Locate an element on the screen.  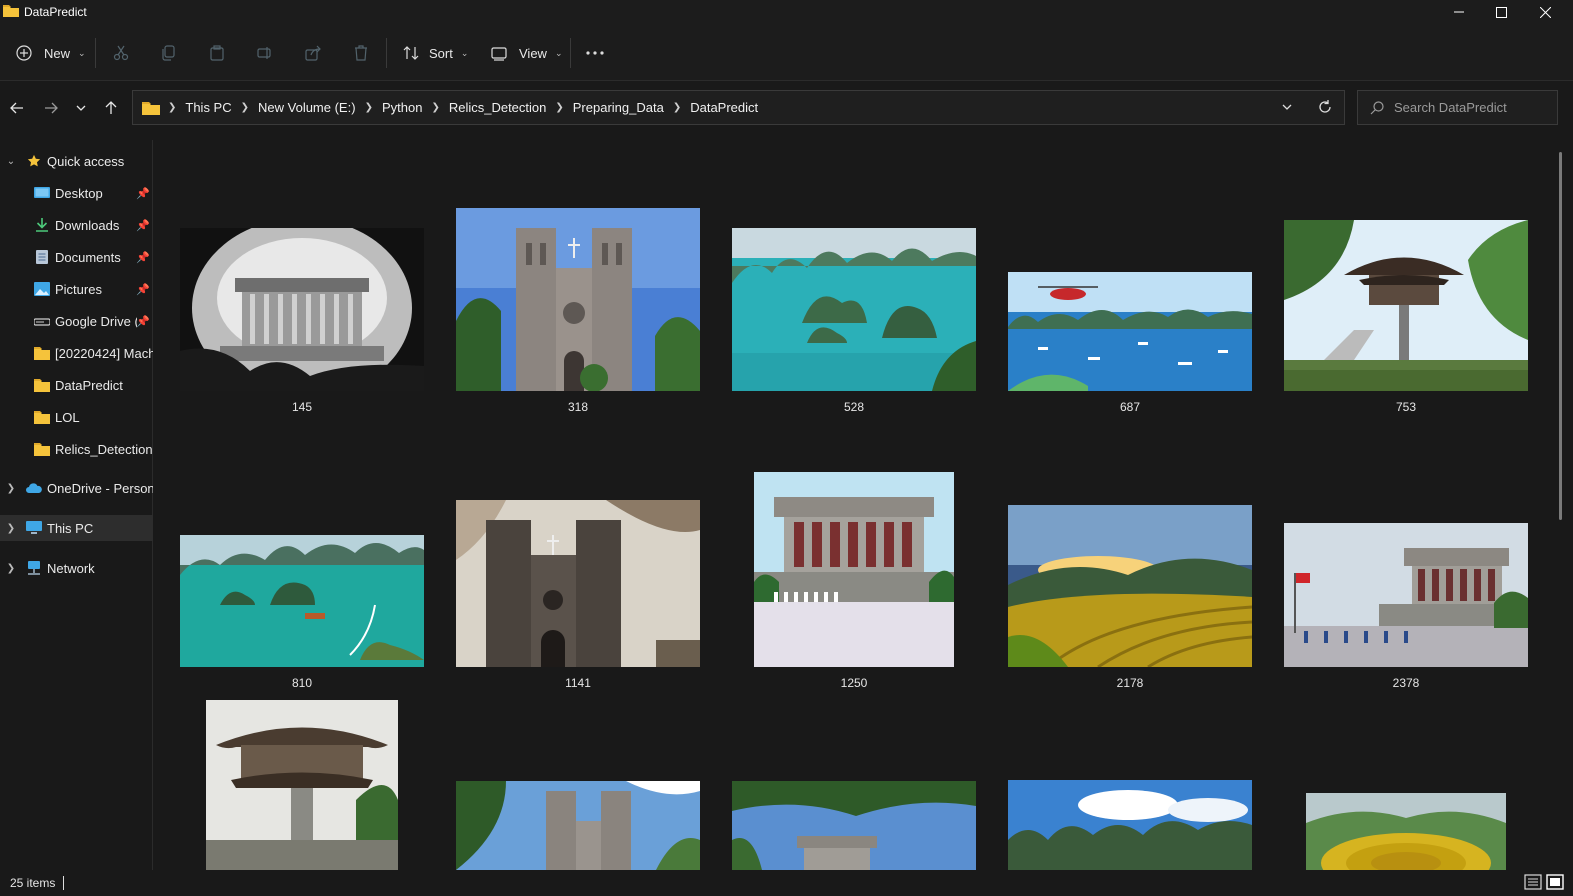
breadcrumb-preparing-data: Preparing_Data is located at coordinates (618, 107).